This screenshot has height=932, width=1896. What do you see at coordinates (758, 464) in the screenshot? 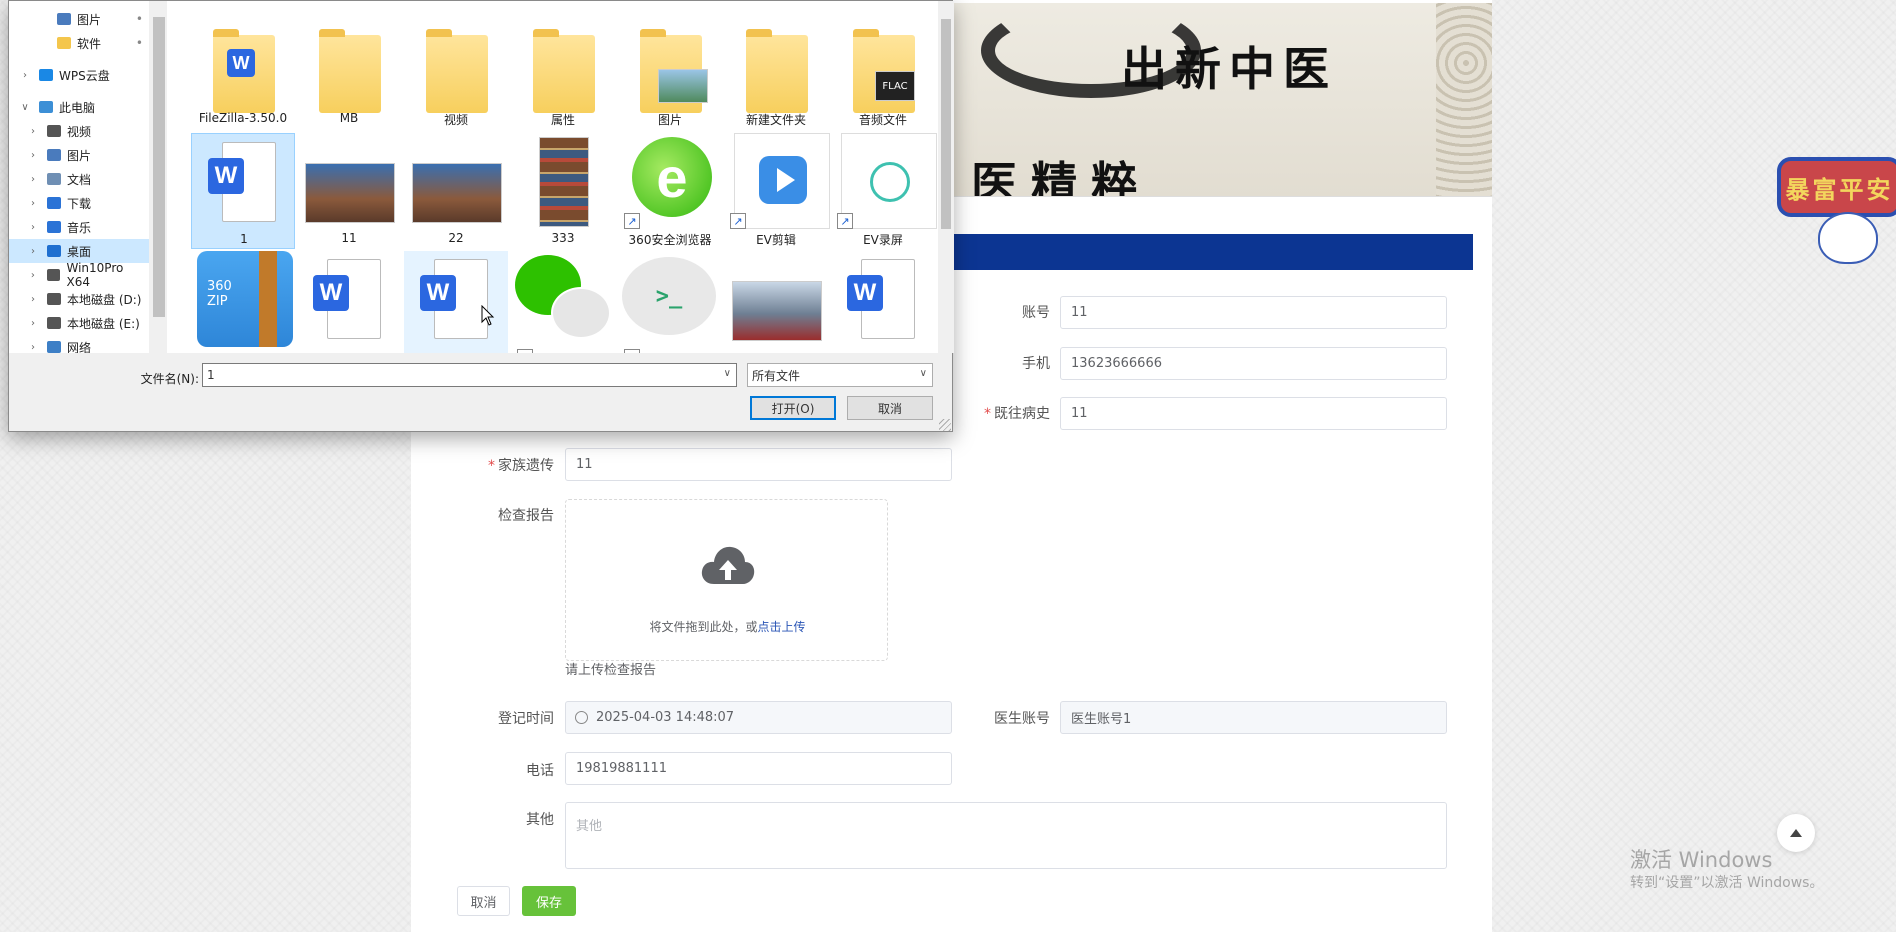
I see `family-input: 11` at bounding box center [758, 464].